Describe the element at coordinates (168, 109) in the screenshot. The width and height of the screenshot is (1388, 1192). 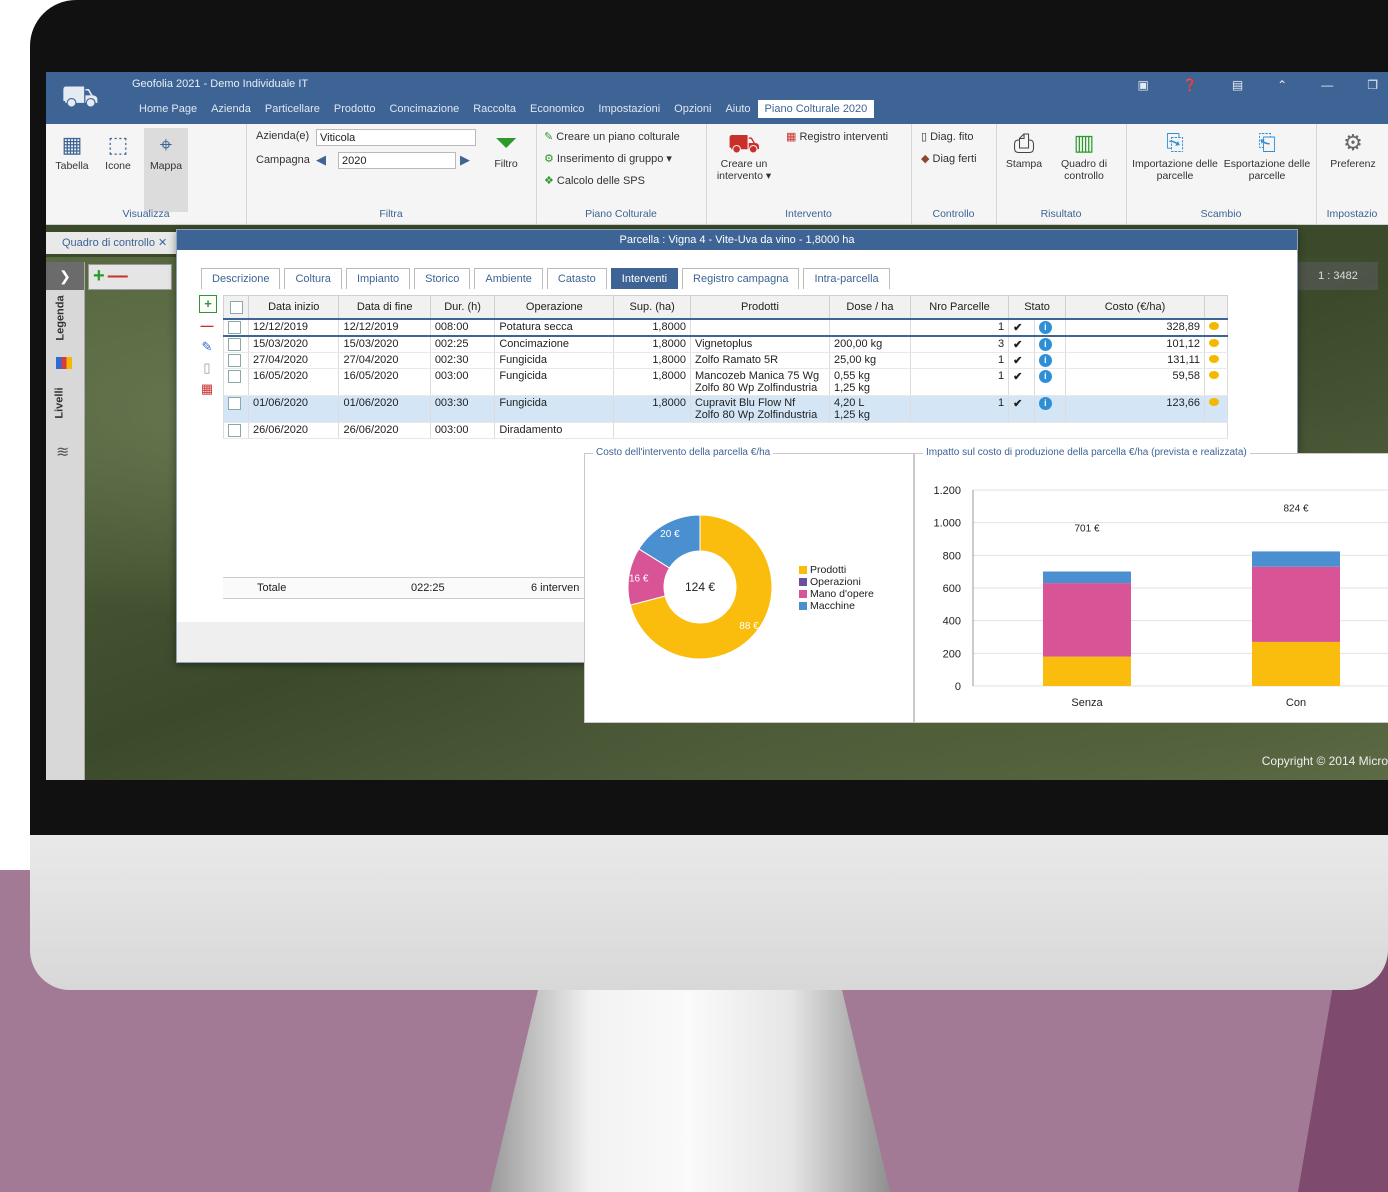
I see `menu-home: Home Page` at that location.